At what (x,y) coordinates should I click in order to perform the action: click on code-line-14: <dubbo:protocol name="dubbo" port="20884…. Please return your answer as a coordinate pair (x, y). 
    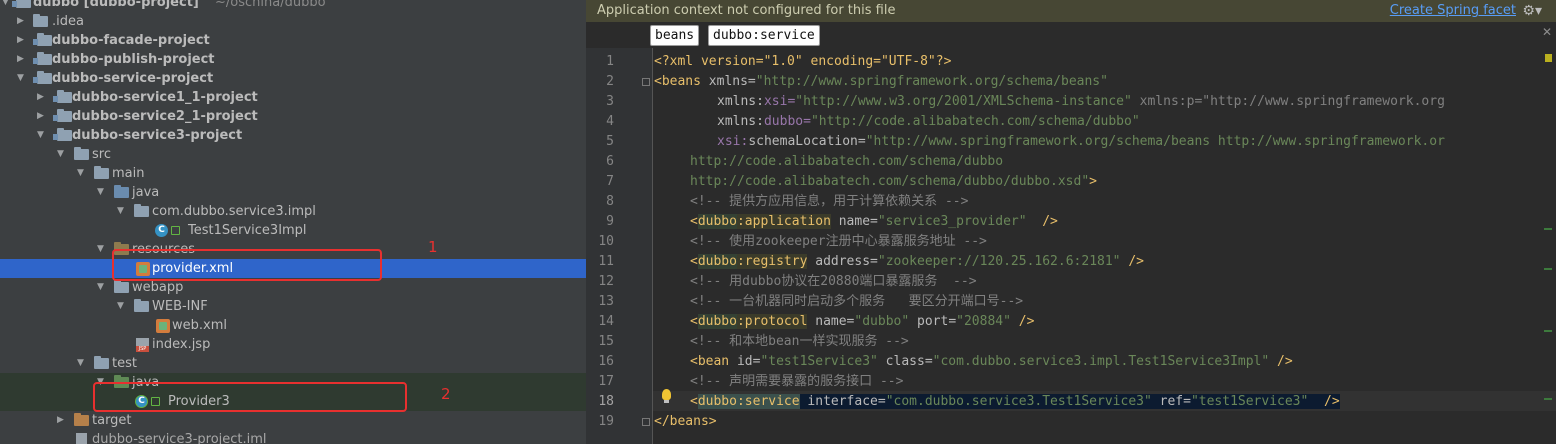
    Looking at the image, I should click on (862, 322).